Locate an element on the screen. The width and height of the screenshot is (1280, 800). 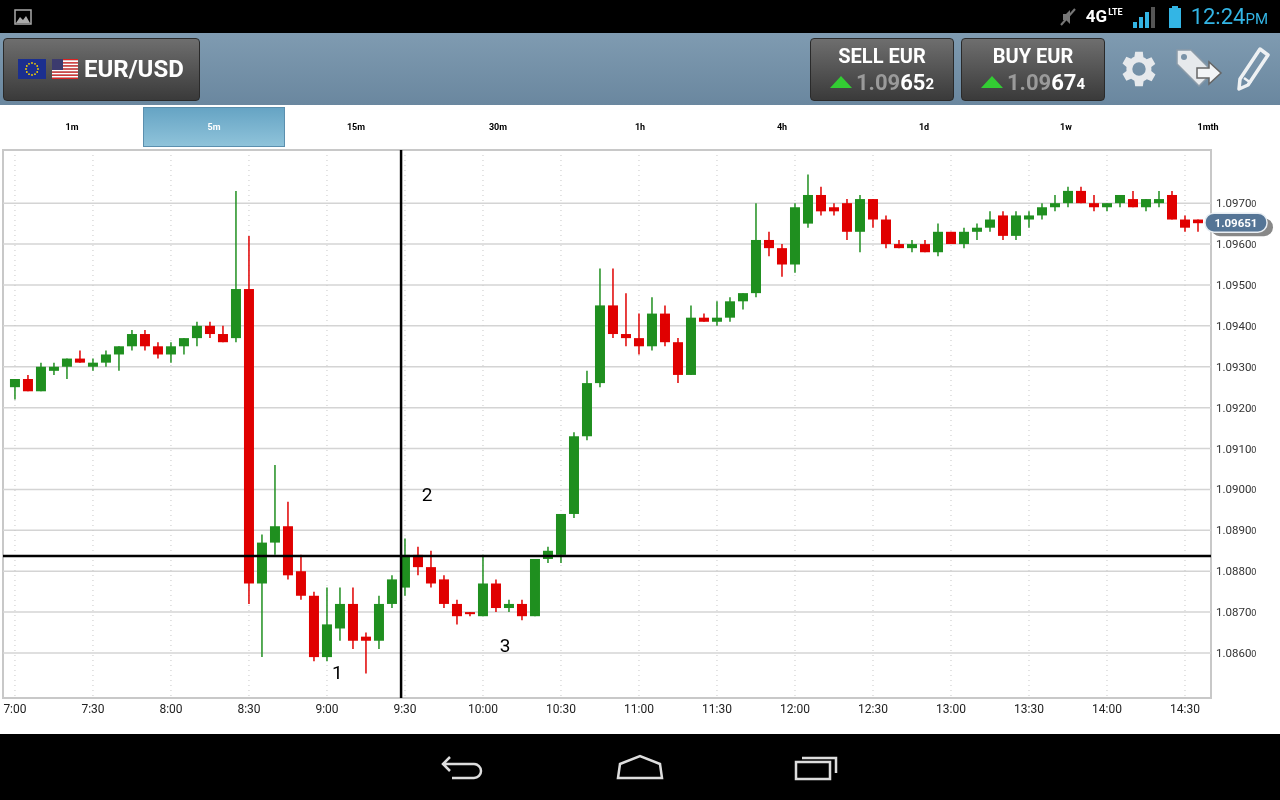
current-price-label: 1.09651 is located at coordinates (1236, 223).